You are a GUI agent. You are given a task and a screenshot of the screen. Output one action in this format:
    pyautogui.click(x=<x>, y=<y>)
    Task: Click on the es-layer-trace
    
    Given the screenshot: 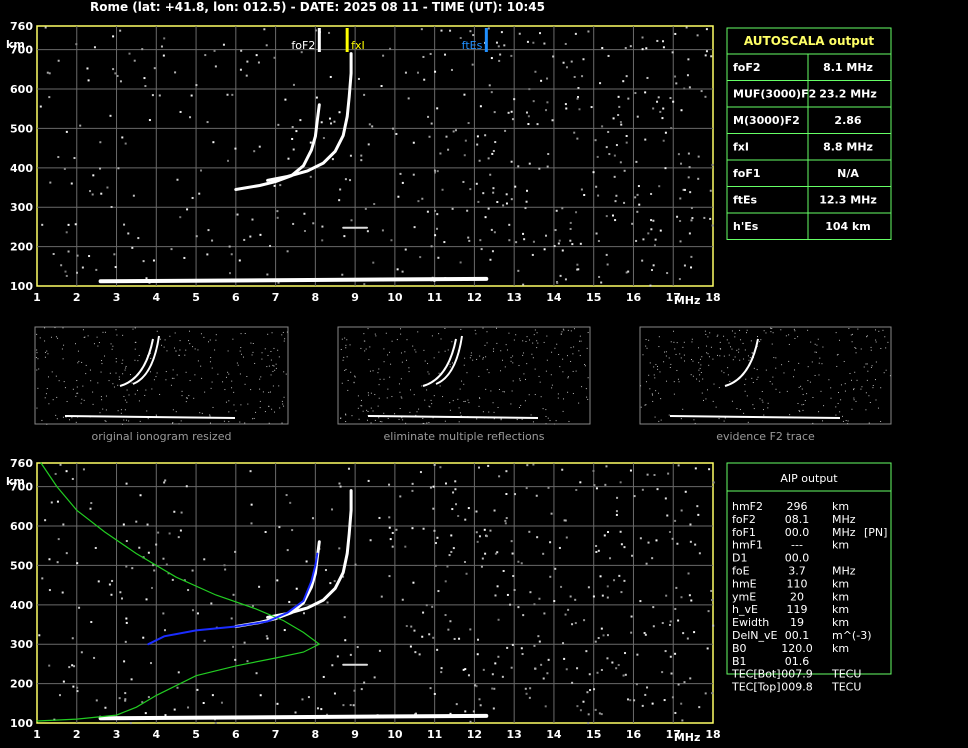 What is the action you would take?
    pyautogui.click(x=293, y=717)
    